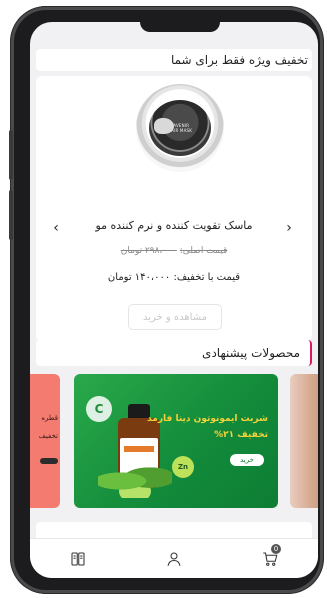 The image size is (327, 598). Describe the element at coordinates (164, 126) in the screenshot. I see `cream-blob` at that location.